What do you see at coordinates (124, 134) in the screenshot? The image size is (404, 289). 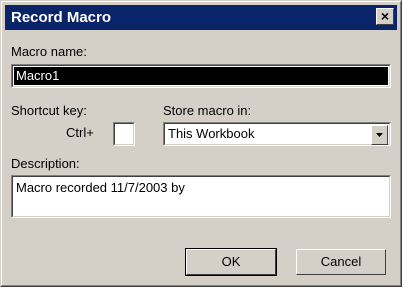 I see `shortcut-key-input` at bounding box center [124, 134].